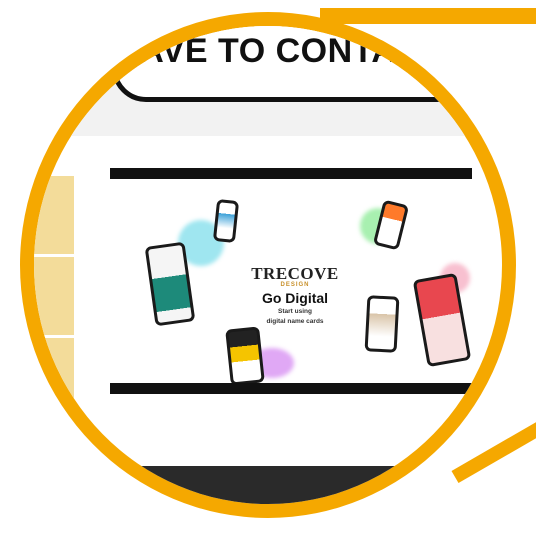  Describe the element at coordinates (428, 16) in the screenshot. I see `callout-line` at that location.